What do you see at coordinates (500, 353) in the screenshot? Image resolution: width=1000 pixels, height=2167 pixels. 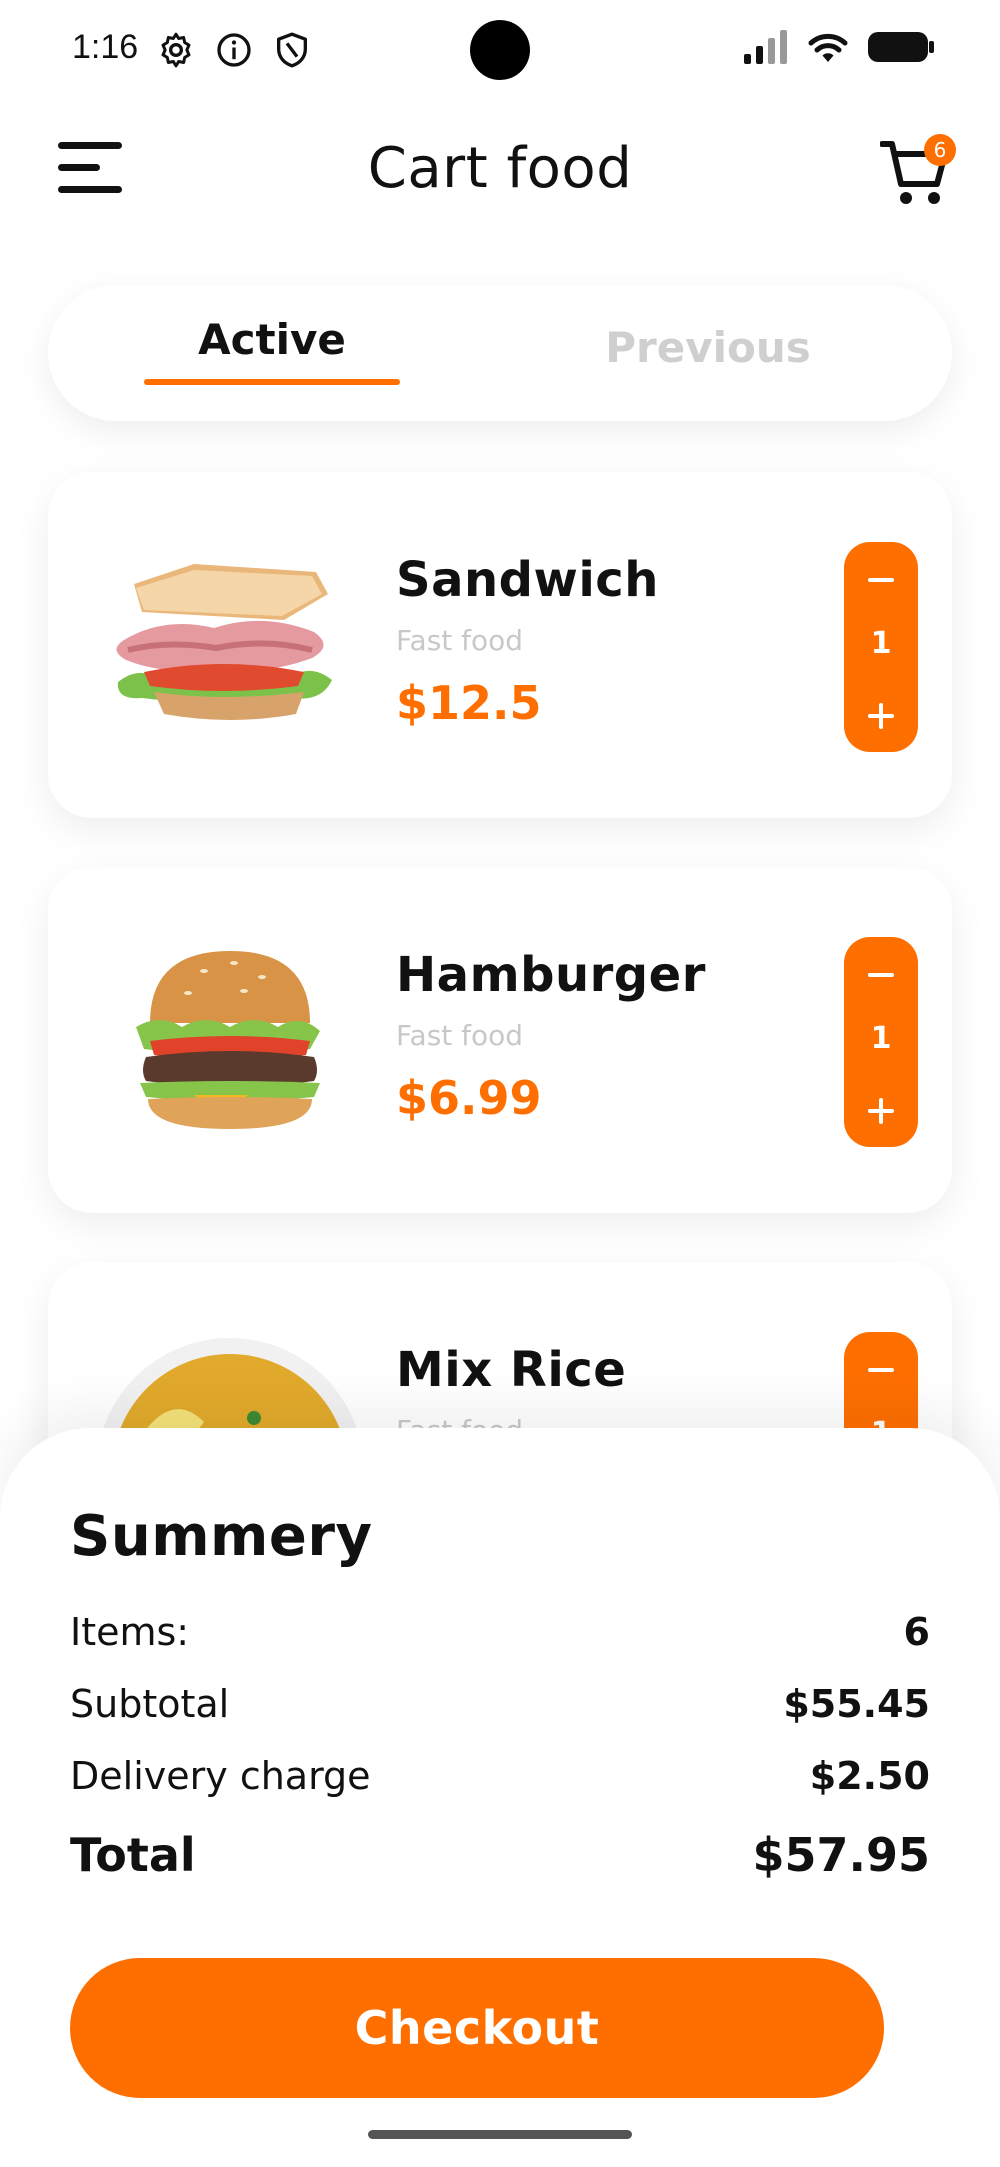 I see `order-tabs: Active Previous` at bounding box center [500, 353].